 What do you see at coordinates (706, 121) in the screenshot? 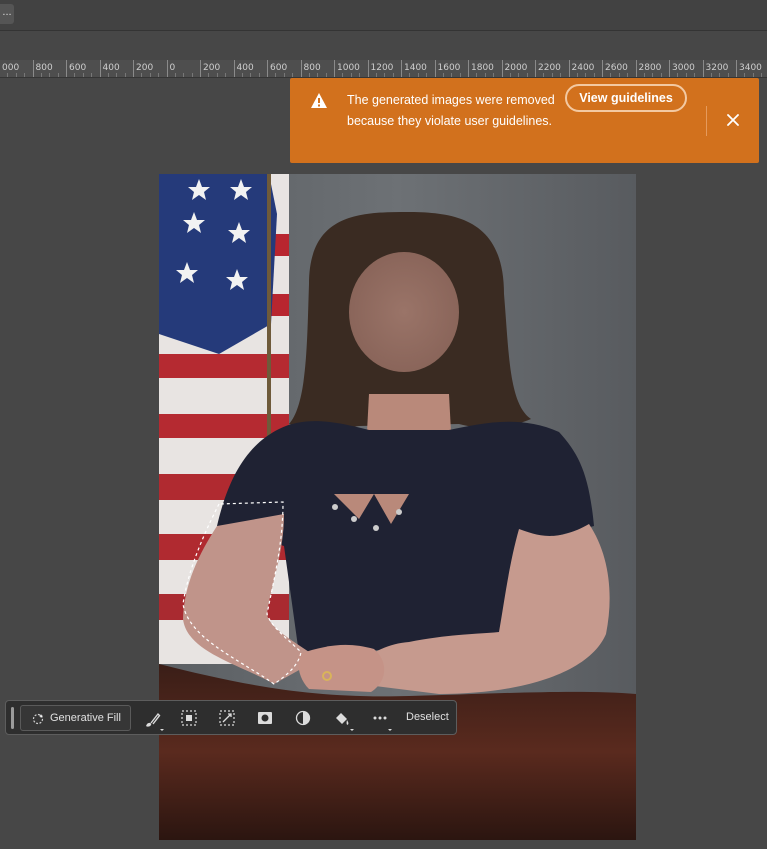
I see `notification-divider` at bounding box center [706, 121].